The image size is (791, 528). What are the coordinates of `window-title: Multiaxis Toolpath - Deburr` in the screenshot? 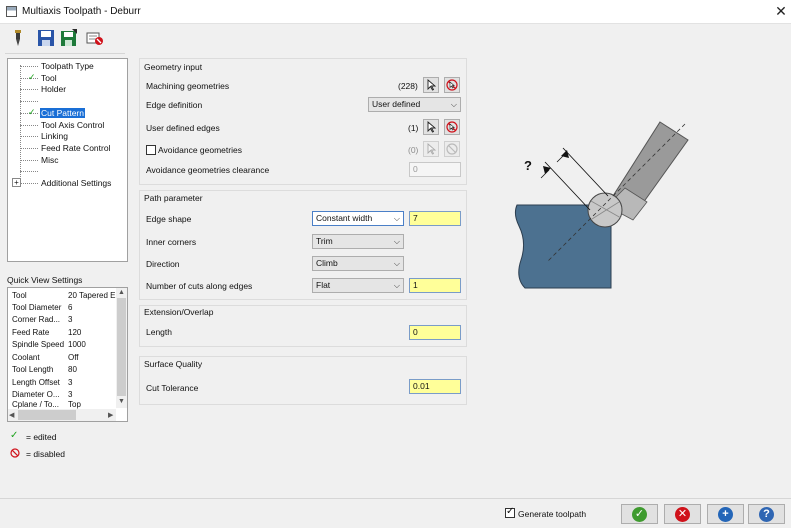 It's located at (81, 11).